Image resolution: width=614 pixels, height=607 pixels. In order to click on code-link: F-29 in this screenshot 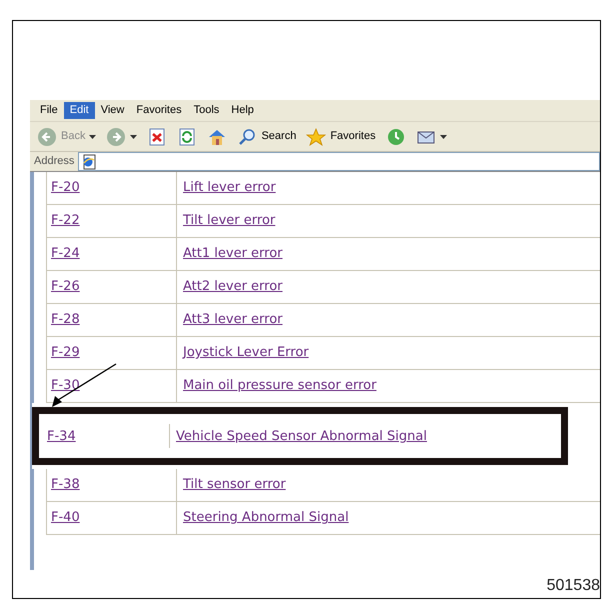, I will do `click(65, 353)`.